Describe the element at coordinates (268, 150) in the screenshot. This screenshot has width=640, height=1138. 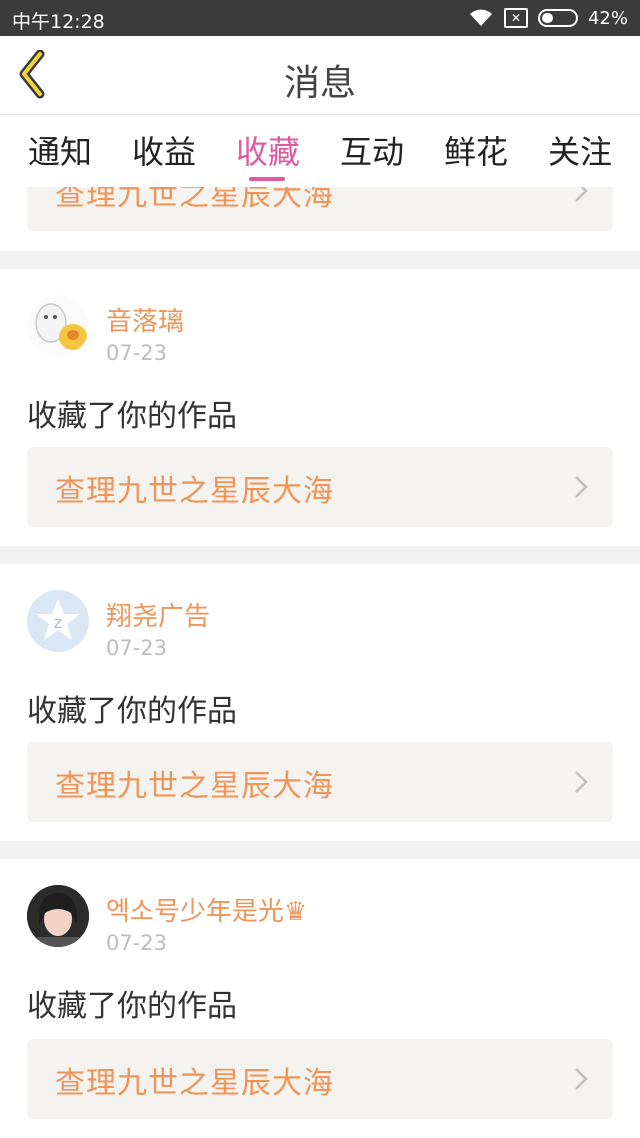
I see `tab-favorites: 收藏` at that location.